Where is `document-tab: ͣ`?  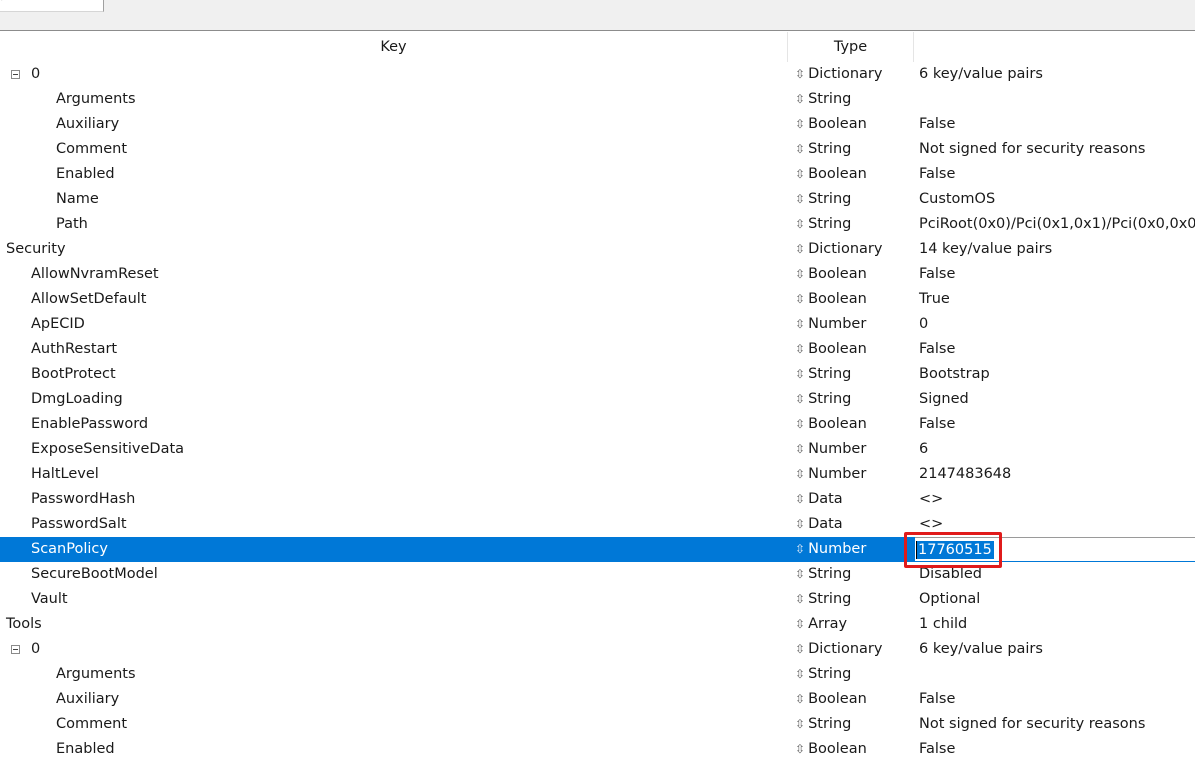 document-tab: ͣ is located at coordinates (52, 6).